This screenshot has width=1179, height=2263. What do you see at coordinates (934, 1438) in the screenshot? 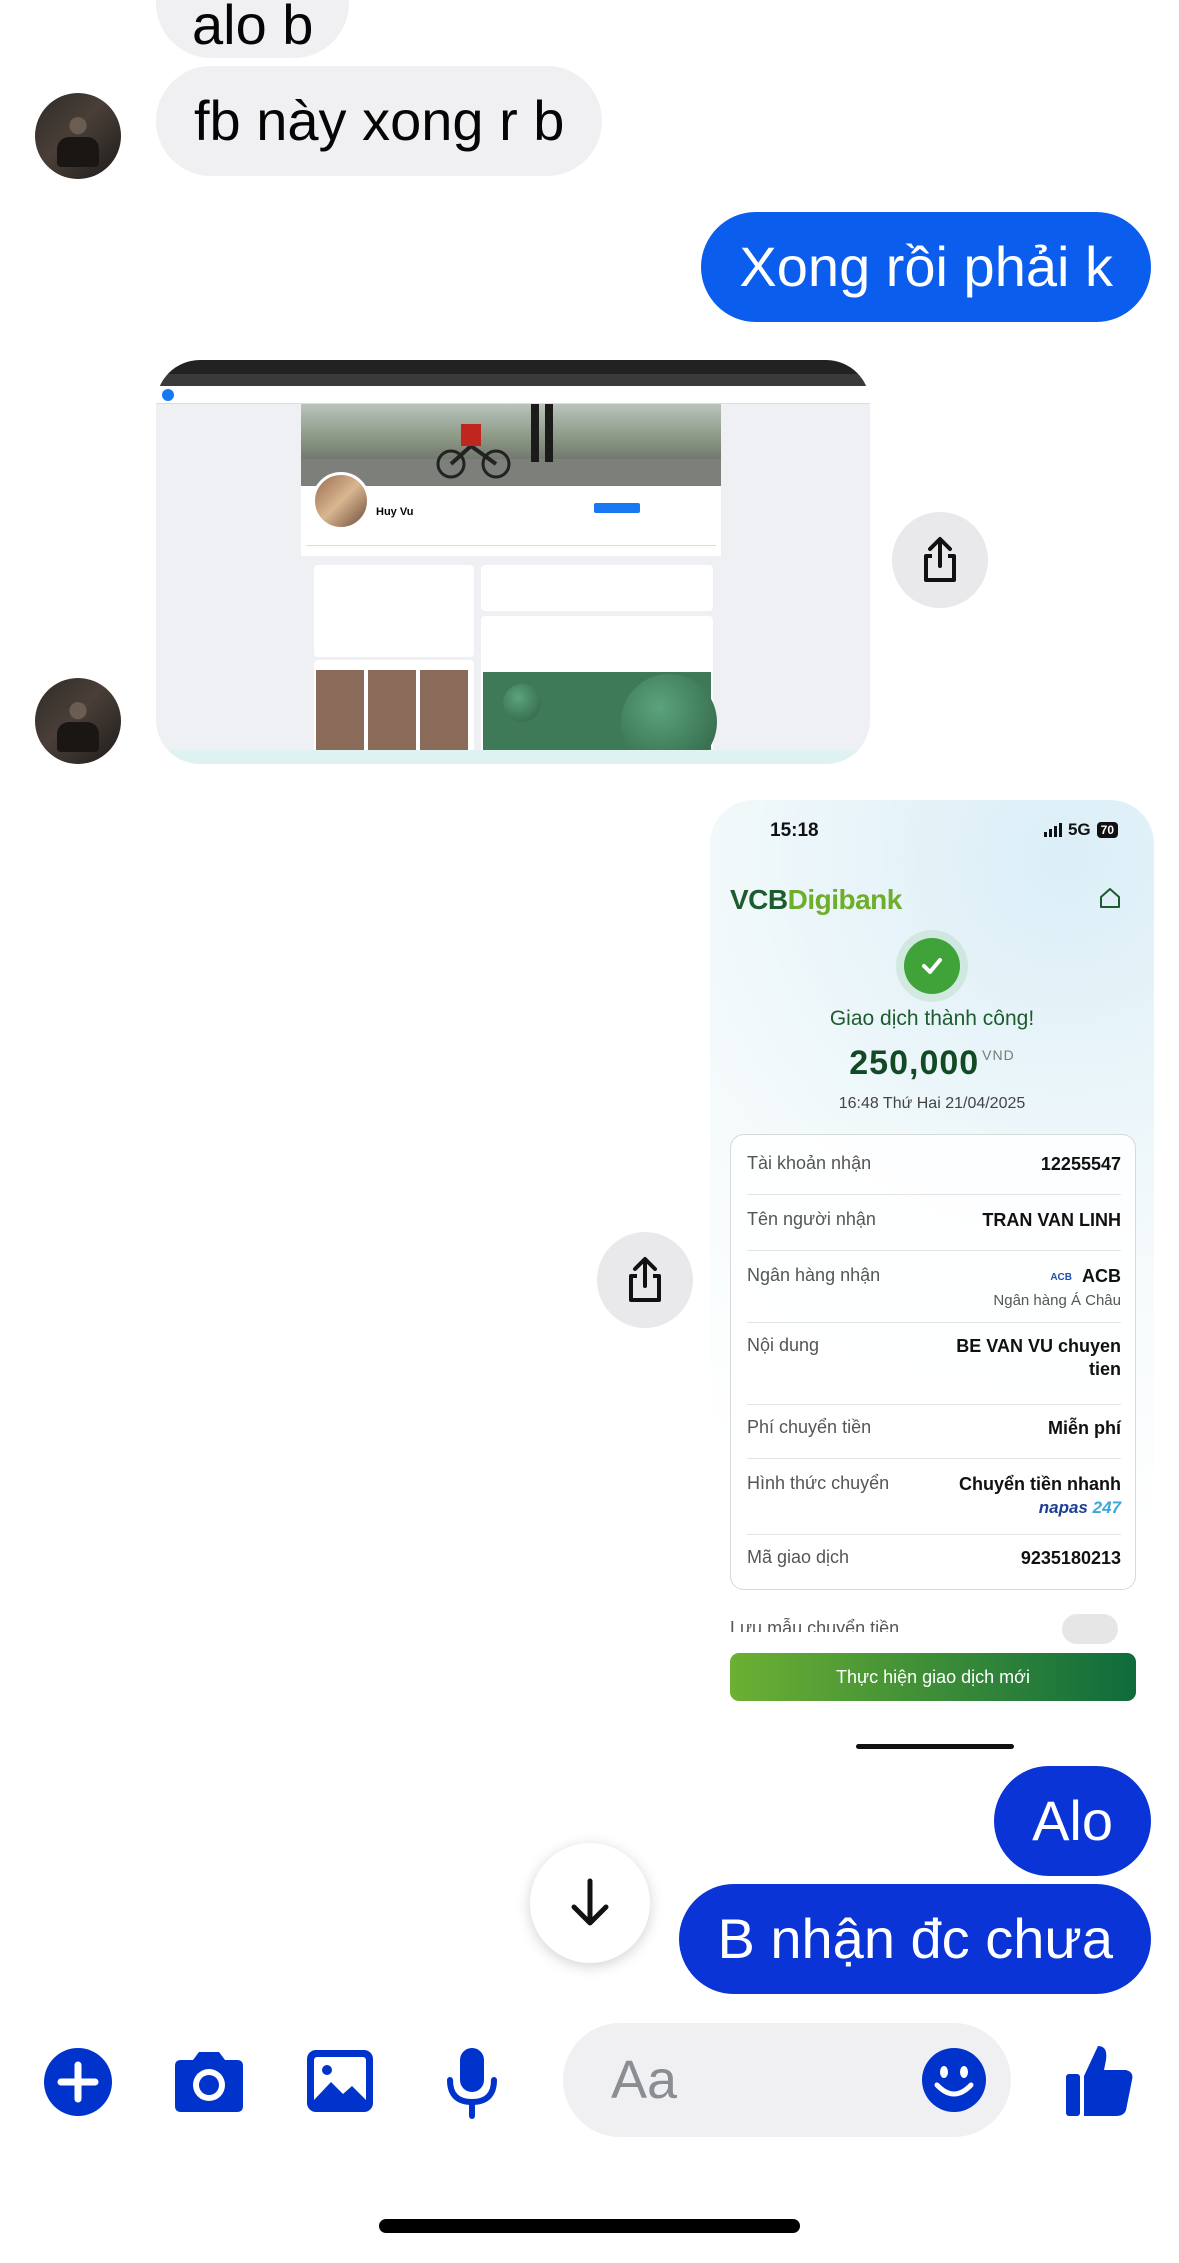
I see `detail-row-fee: Phí chuyển tiền Miễn phí` at bounding box center [934, 1438].